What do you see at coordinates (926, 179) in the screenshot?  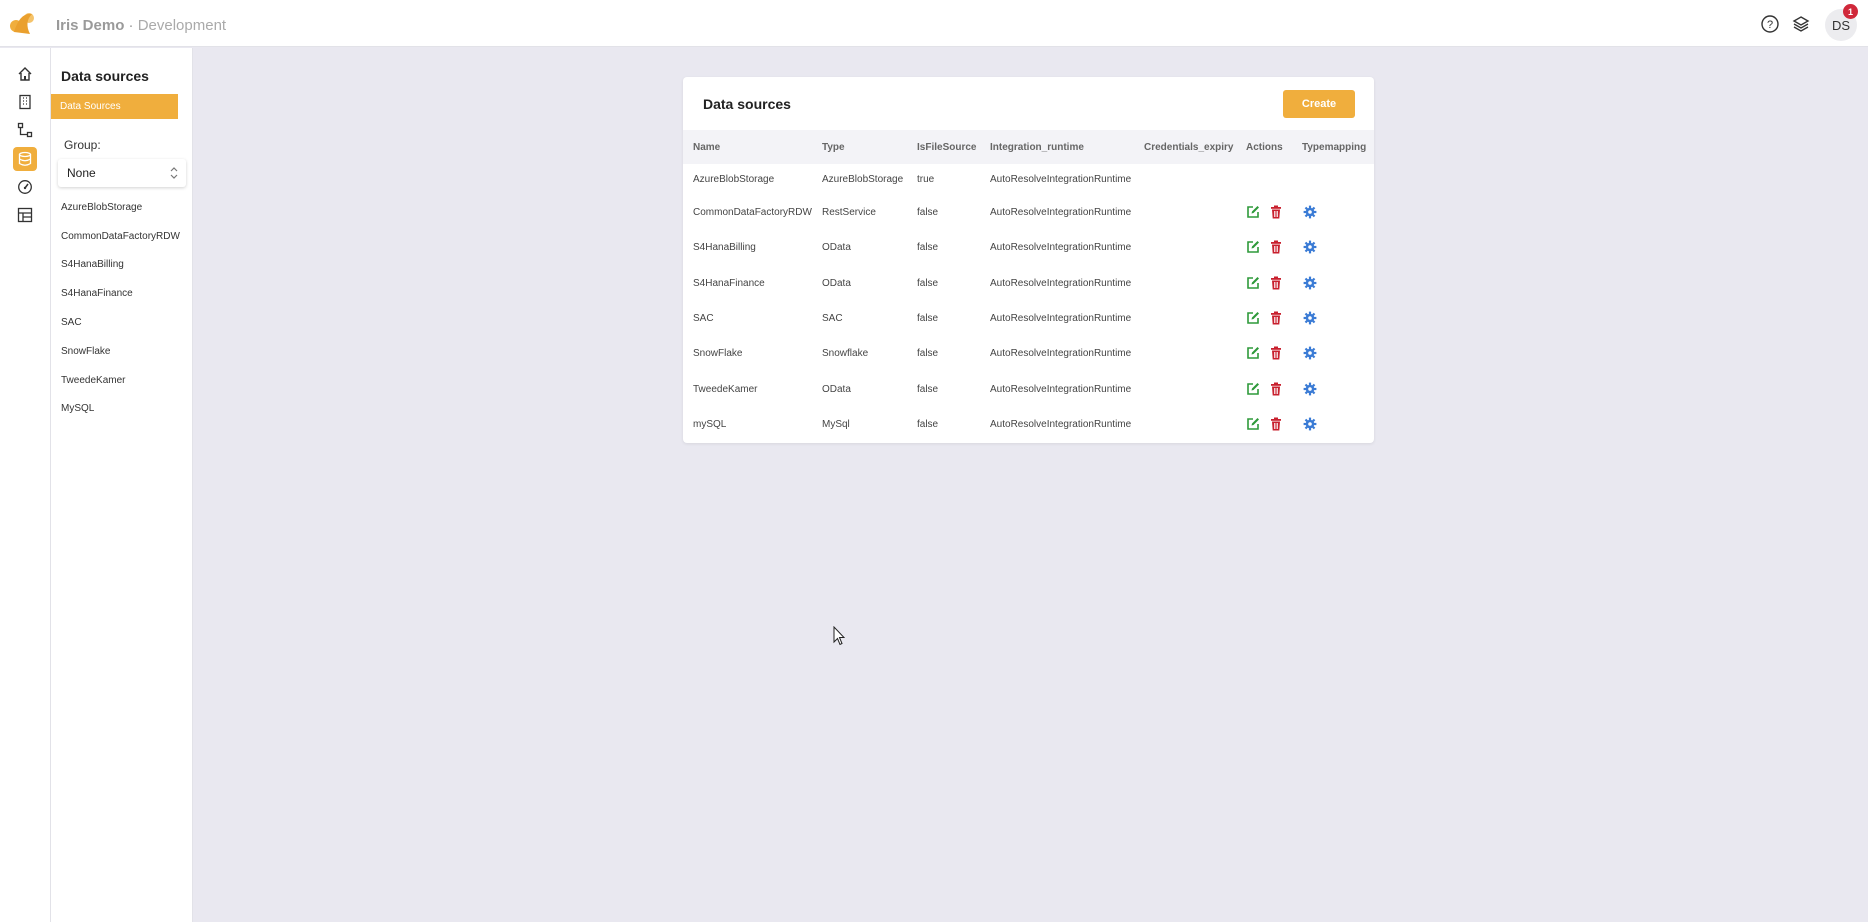 I see `cell-isfilesource: true` at bounding box center [926, 179].